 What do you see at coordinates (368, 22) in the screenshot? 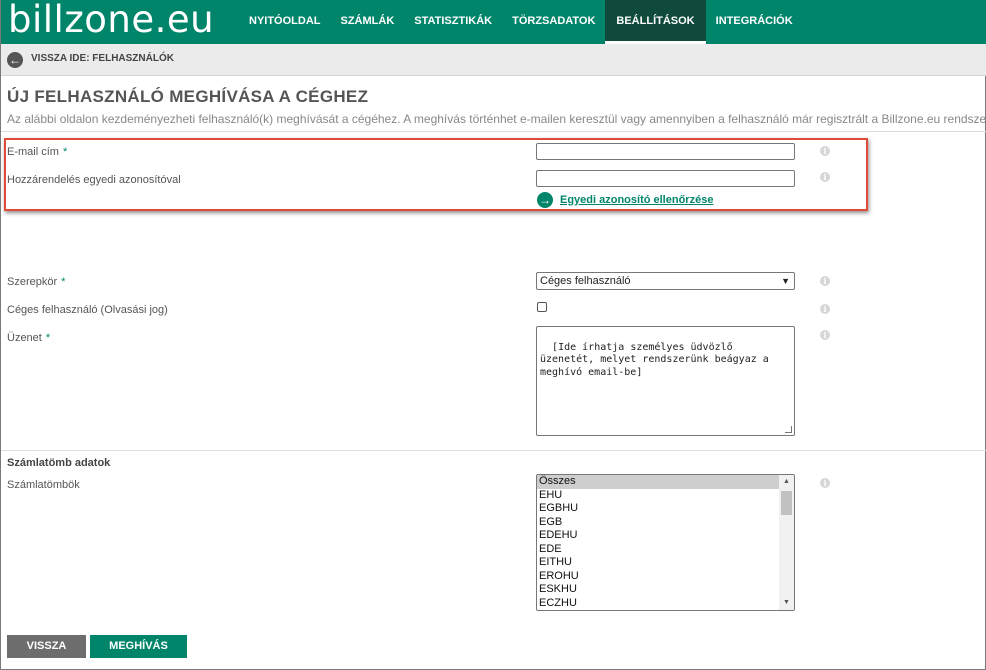
I see `nav-item-invoices: SZÁMLÁK` at bounding box center [368, 22].